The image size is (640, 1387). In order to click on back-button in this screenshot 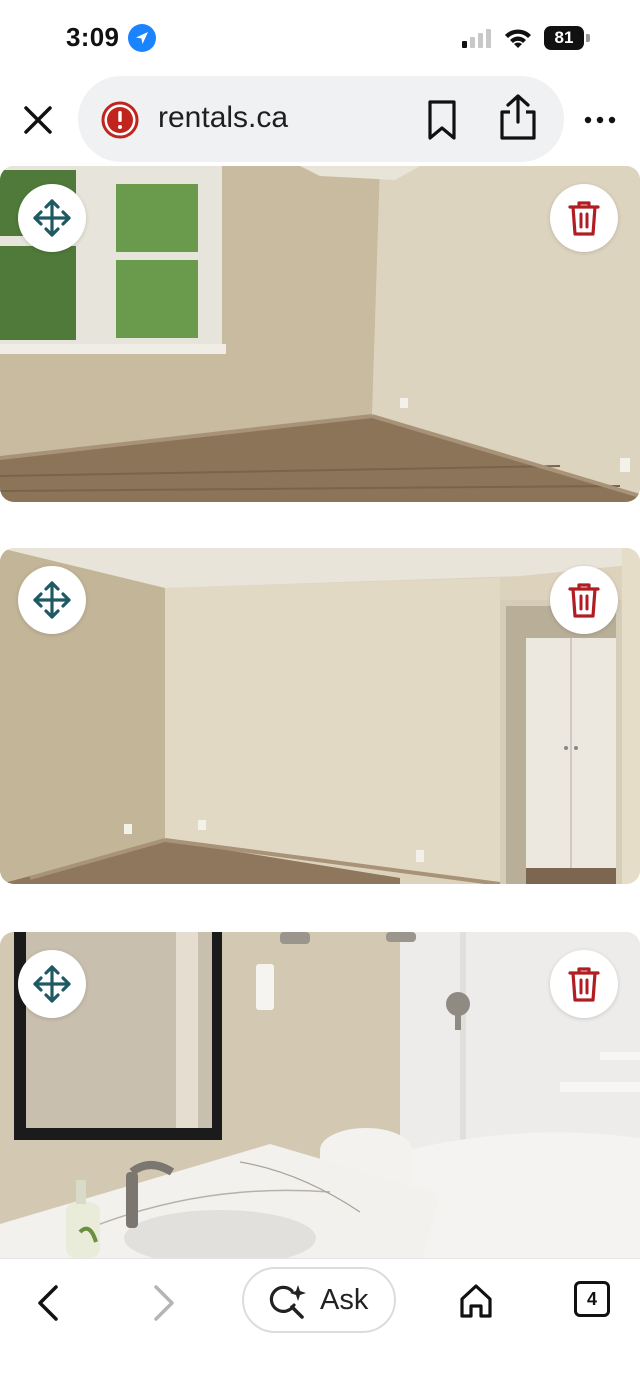, I will do `click(48, 1303)`.